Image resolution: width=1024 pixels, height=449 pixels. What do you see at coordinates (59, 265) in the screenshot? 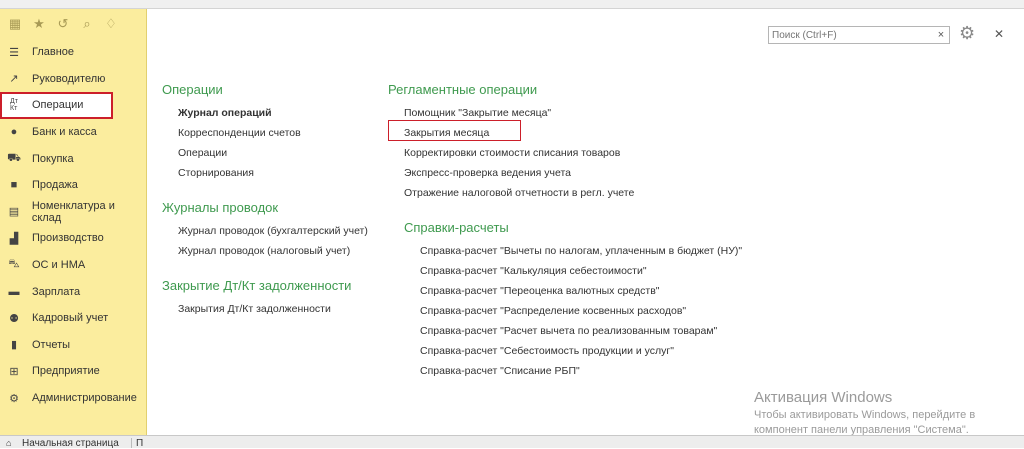
I see `sidebar-item-label: ОС и НМА` at bounding box center [59, 265].